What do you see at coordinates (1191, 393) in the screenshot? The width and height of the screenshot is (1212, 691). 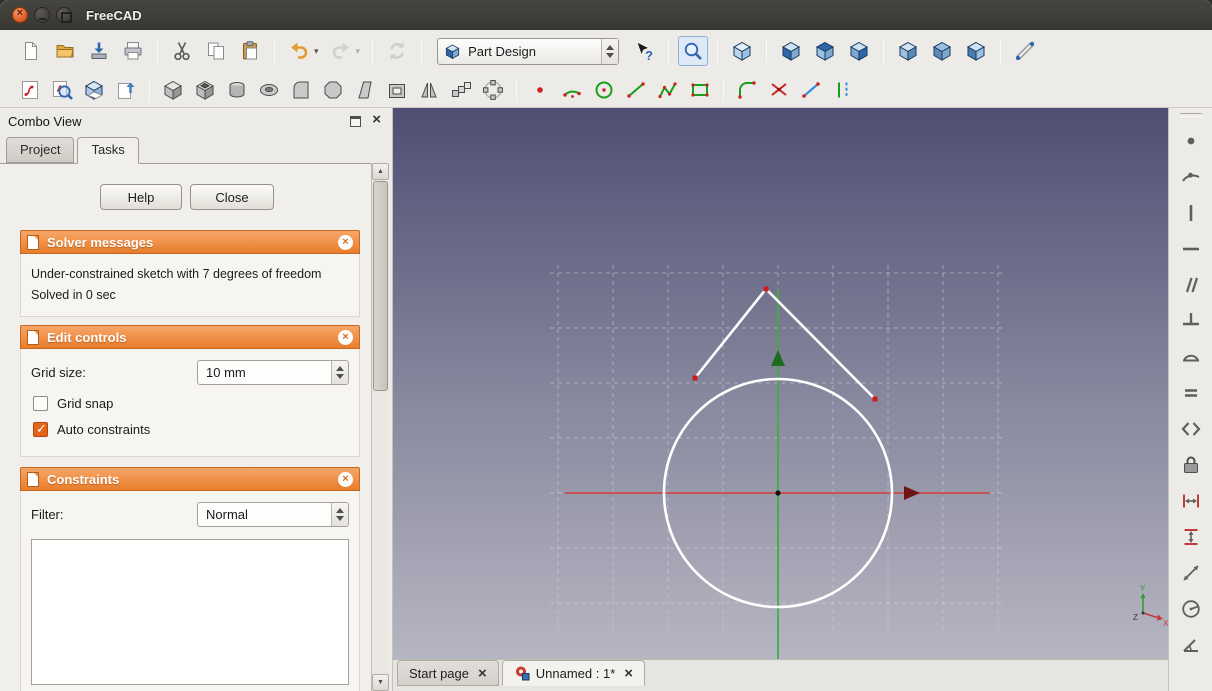 I see `constraint-equal-button` at bounding box center [1191, 393].